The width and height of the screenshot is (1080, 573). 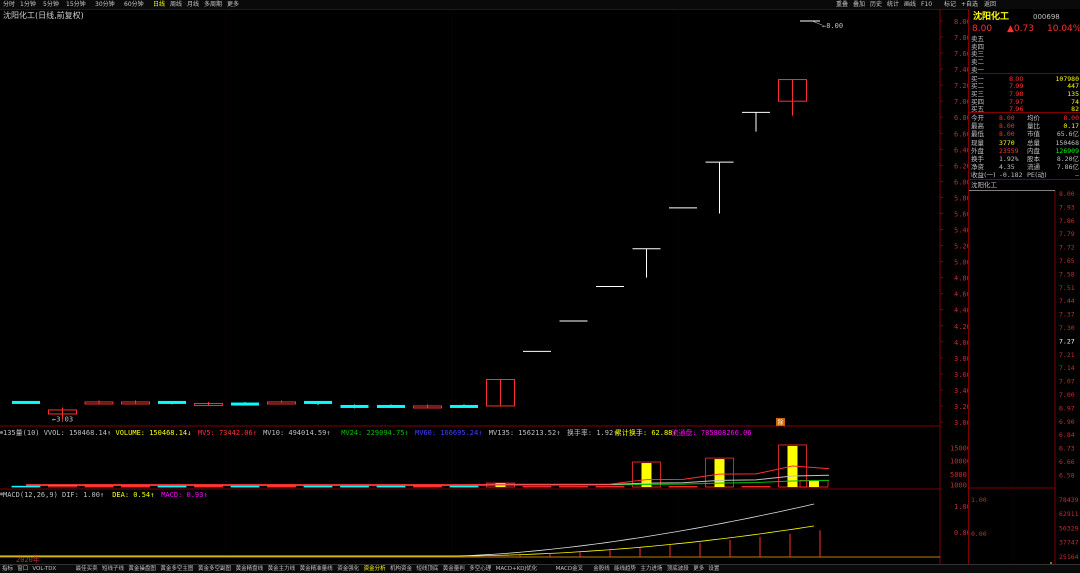 I want to click on mini-axis-label: 78439, so click(x=1069, y=500).